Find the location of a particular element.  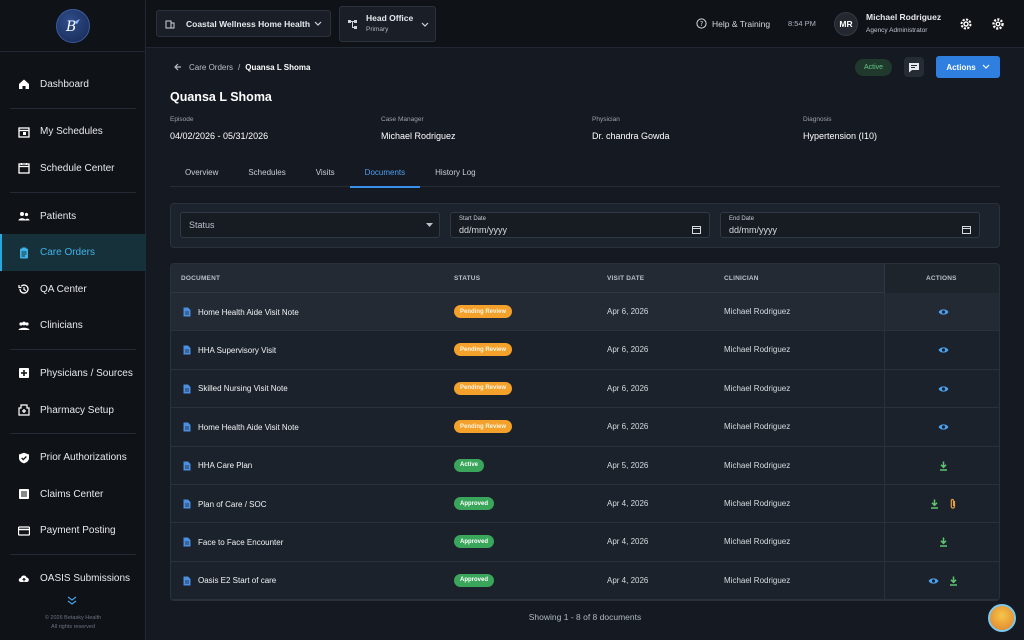

preferences-gear-icon is located at coordinates (966, 24).